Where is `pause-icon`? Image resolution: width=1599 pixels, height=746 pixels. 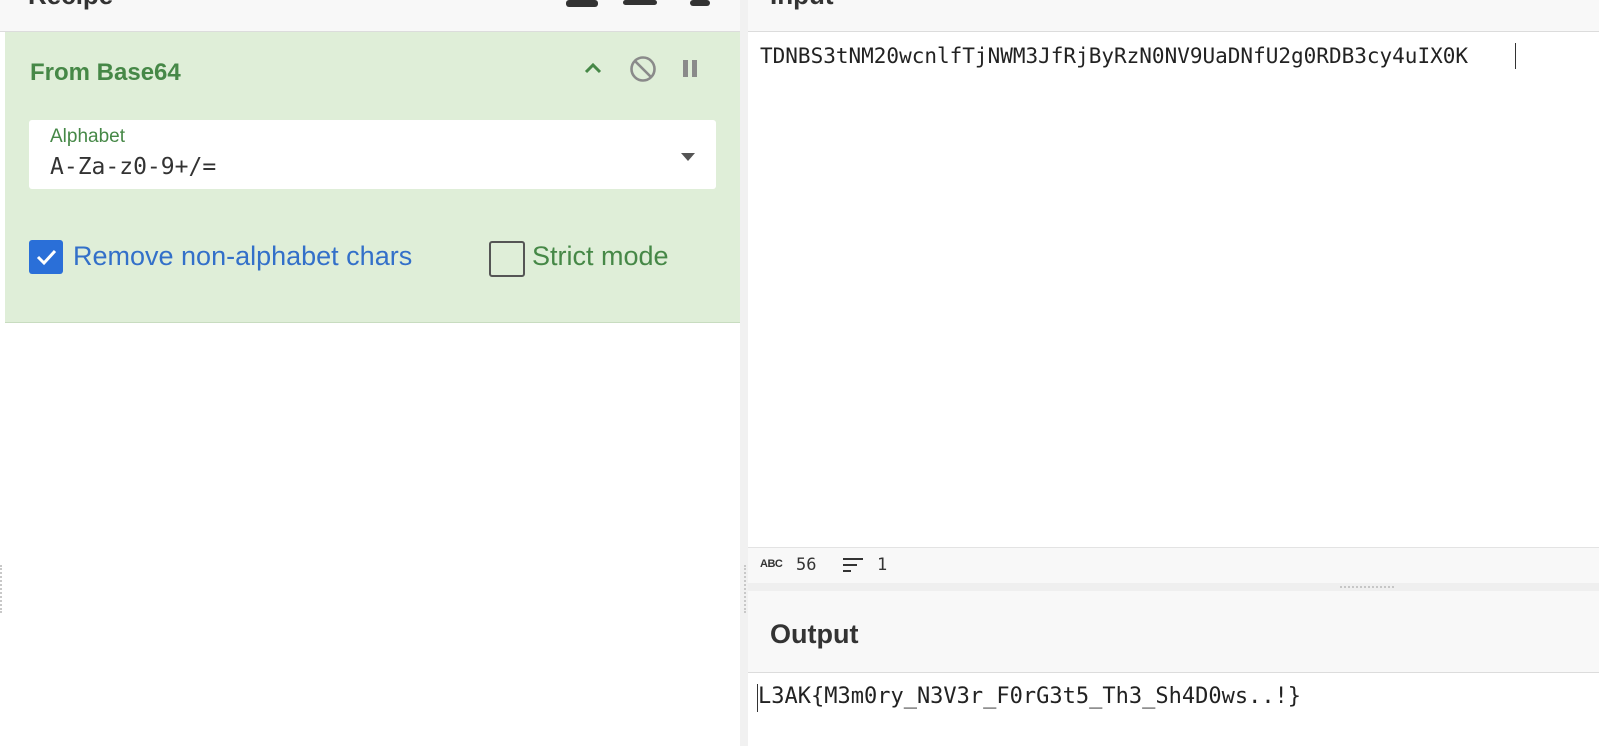 pause-icon is located at coordinates (690, 69).